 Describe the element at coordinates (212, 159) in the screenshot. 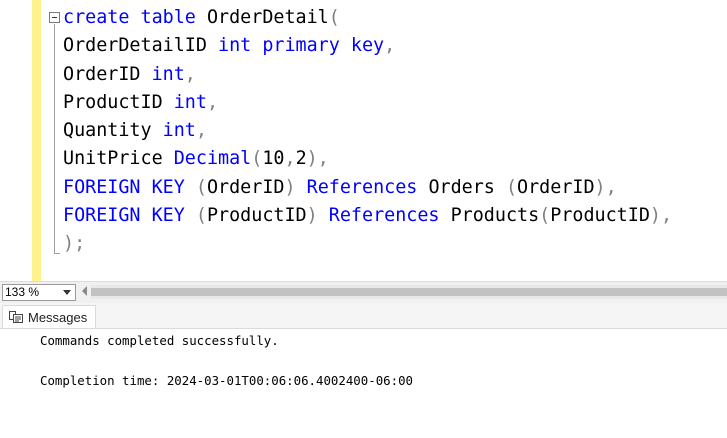

I see `sql-keyword: Decimal` at that location.